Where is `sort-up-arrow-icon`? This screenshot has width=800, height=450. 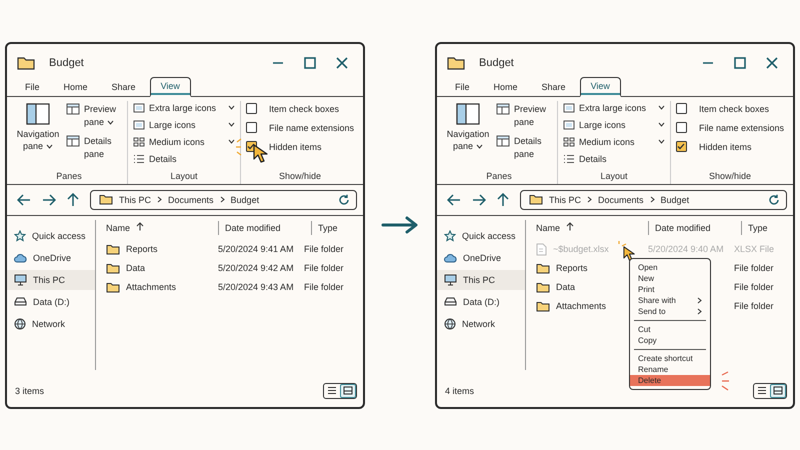
sort-up-arrow-icon is located at coordinates (570, 226).